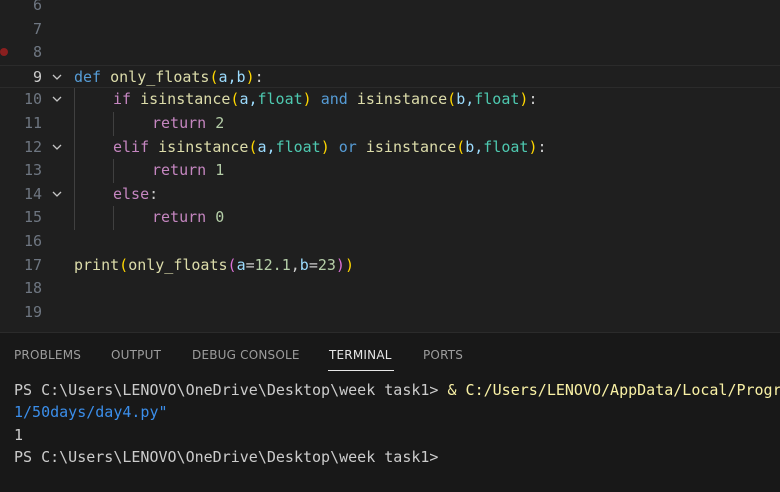  I want to click on tab-debug-console: DEBUG CONSOLE, so click(246, 355).